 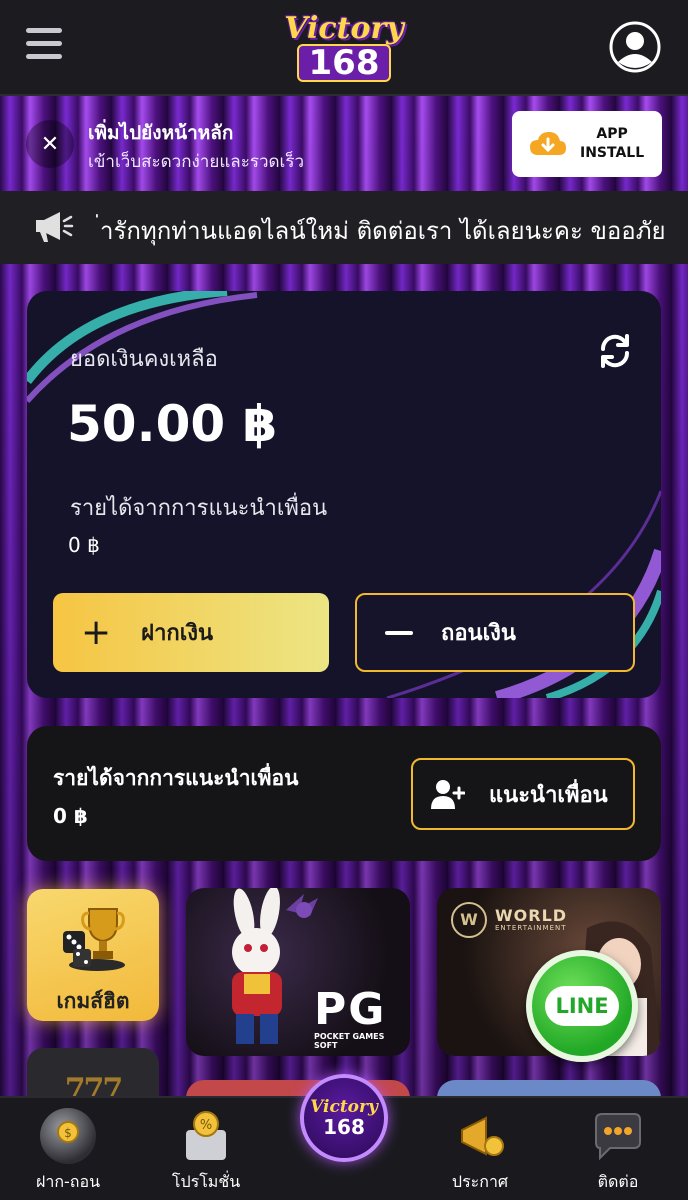 I want to click on logo-text-bottom: 168, so click(x=344, y=63).